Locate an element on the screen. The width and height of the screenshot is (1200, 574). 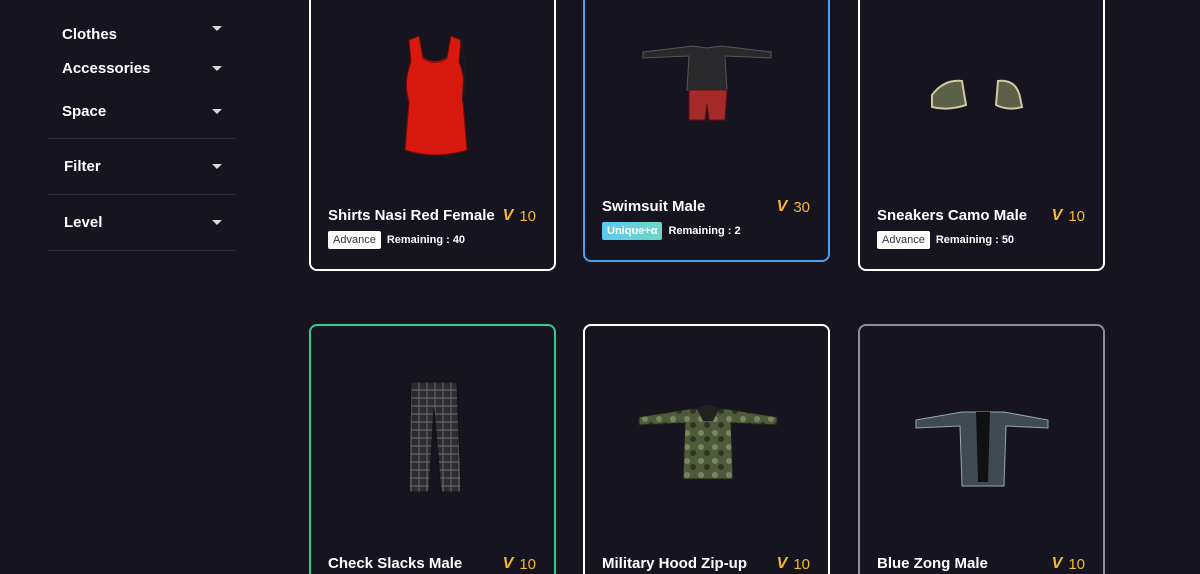
product-name: Sneakers Camo Male is located at coordinates (952, 215).